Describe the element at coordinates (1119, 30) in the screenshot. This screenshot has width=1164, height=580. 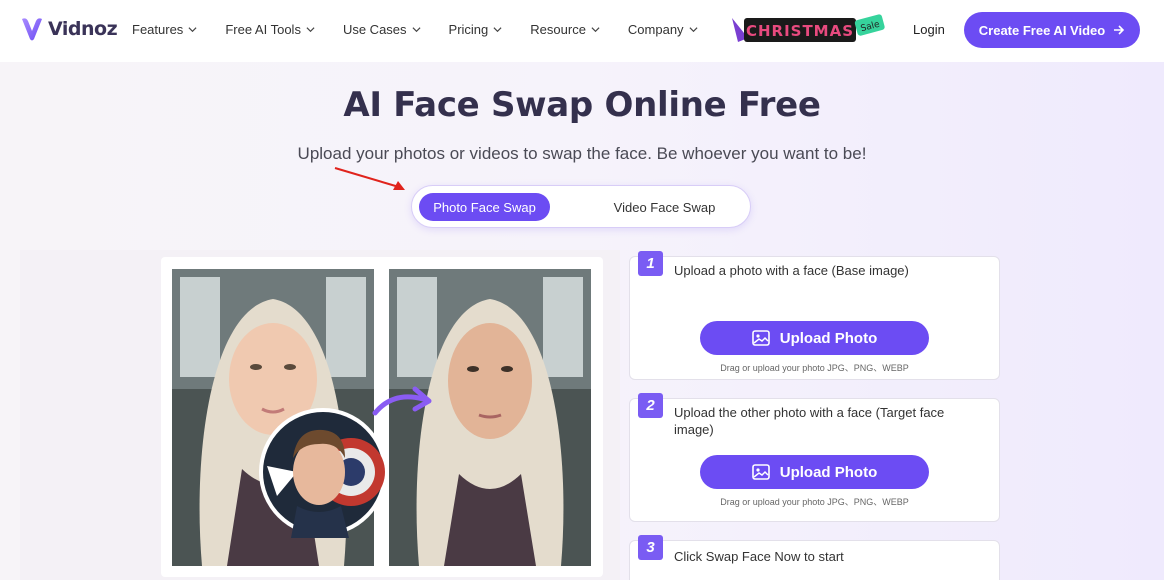
I see `arrow-right-icon` at that location.